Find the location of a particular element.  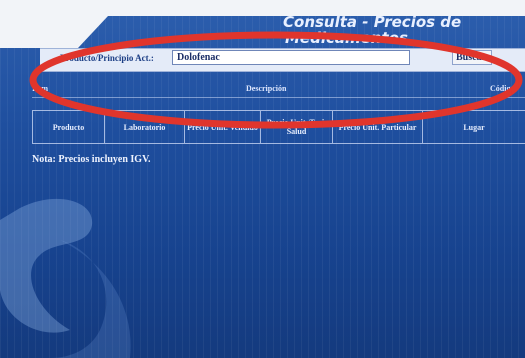

price-col-laboratorio: Laboratorio is located at coordinates (145, 127).